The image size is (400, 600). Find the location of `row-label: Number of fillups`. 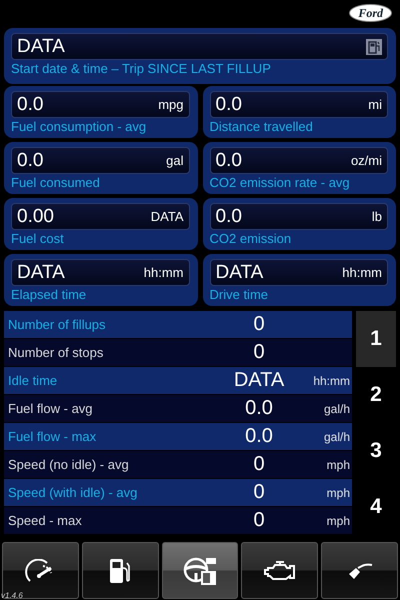

row-label: Number of fillups is located at coordinates (57, 324).